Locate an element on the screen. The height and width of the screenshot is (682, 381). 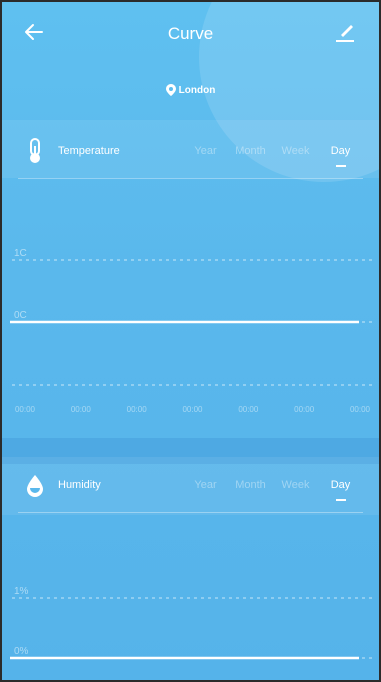
water-drop-icon is located at coordinates (35, 486).